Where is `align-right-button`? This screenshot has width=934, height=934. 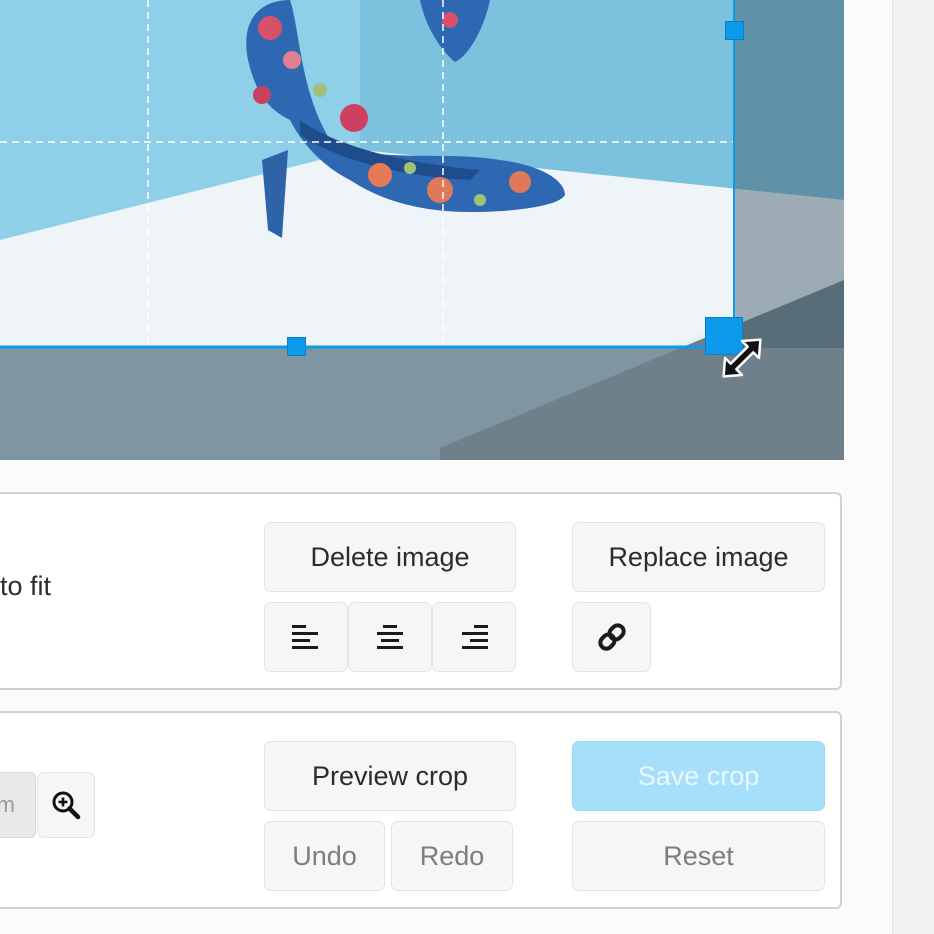
align-right-button is located at coordinates (474, 637).